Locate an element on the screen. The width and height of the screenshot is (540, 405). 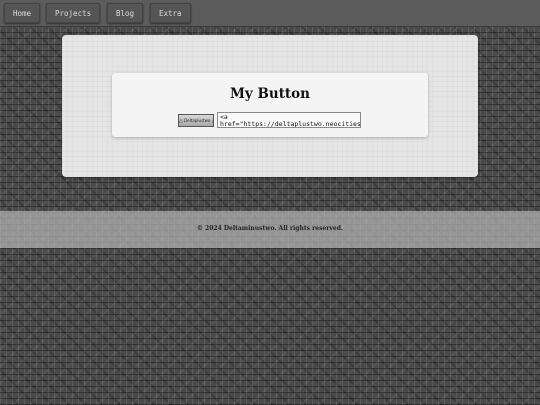
nav-blog-button: Blog is located at coordinates (125, 13).